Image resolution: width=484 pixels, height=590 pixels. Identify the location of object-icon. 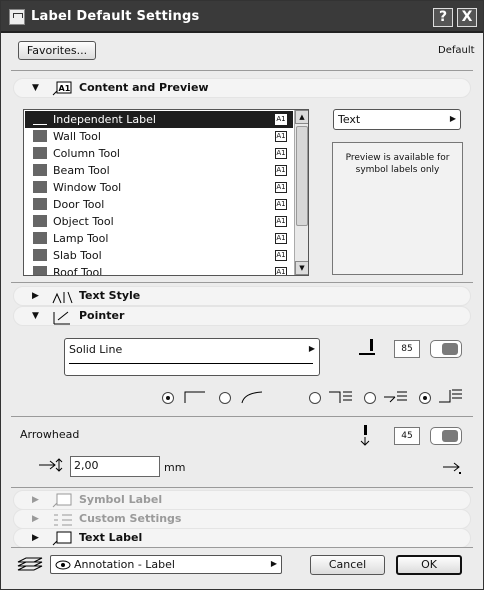
(40, 221).